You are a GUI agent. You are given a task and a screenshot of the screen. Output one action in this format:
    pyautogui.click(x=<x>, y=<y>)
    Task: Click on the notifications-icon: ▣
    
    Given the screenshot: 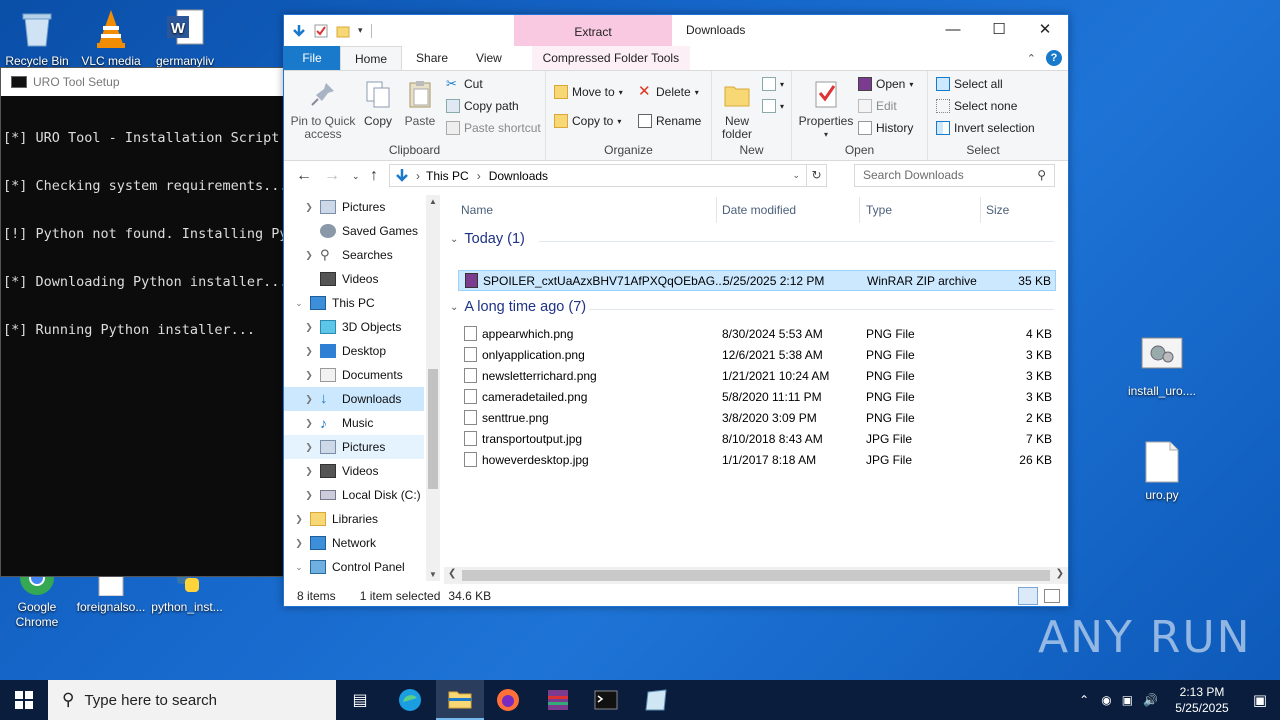 What is the action you would take?
    pyautogui.click(x=1260, y=700)
    